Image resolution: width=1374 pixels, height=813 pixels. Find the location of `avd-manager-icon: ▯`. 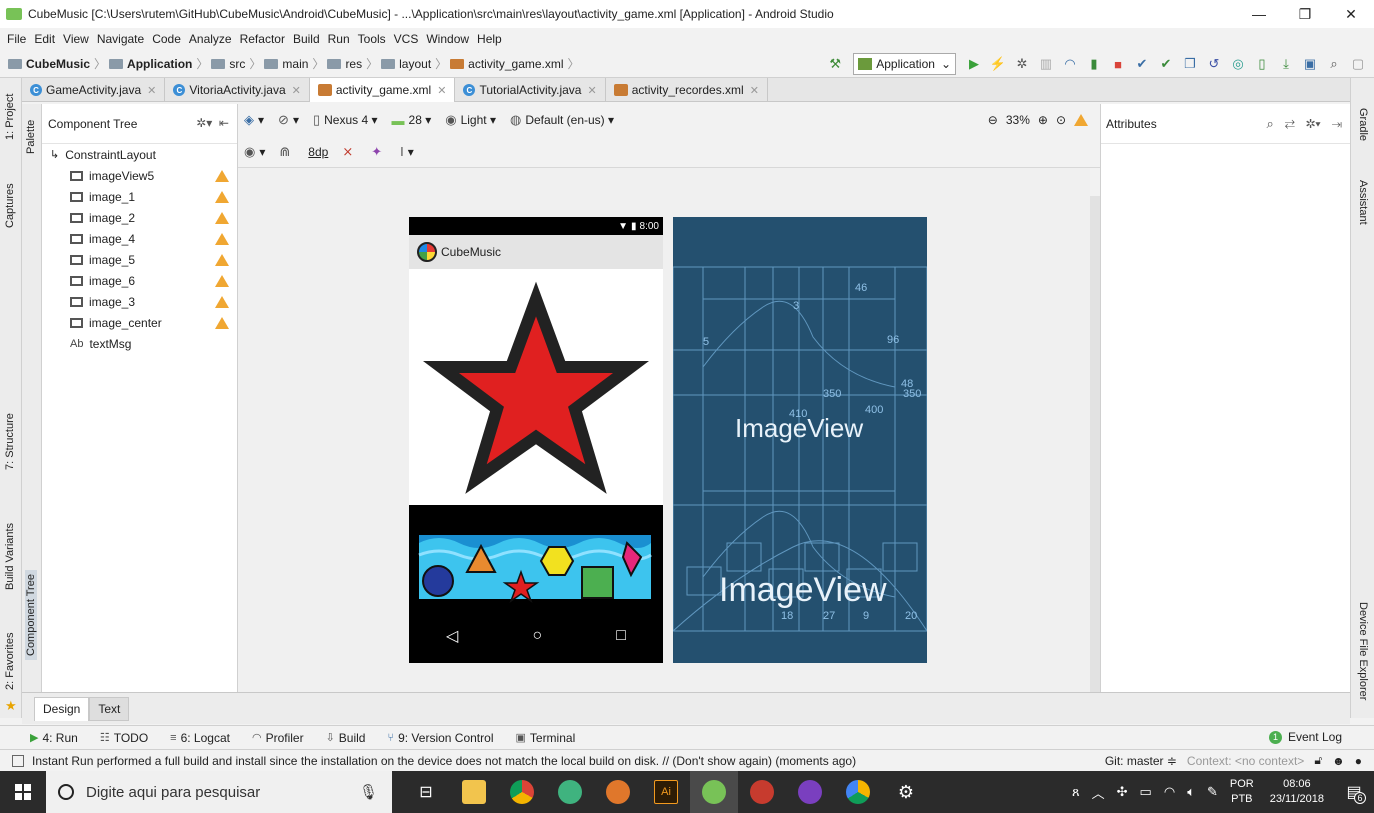

avd-manager-icon: ▯ is located at coordinates (1262, 64).